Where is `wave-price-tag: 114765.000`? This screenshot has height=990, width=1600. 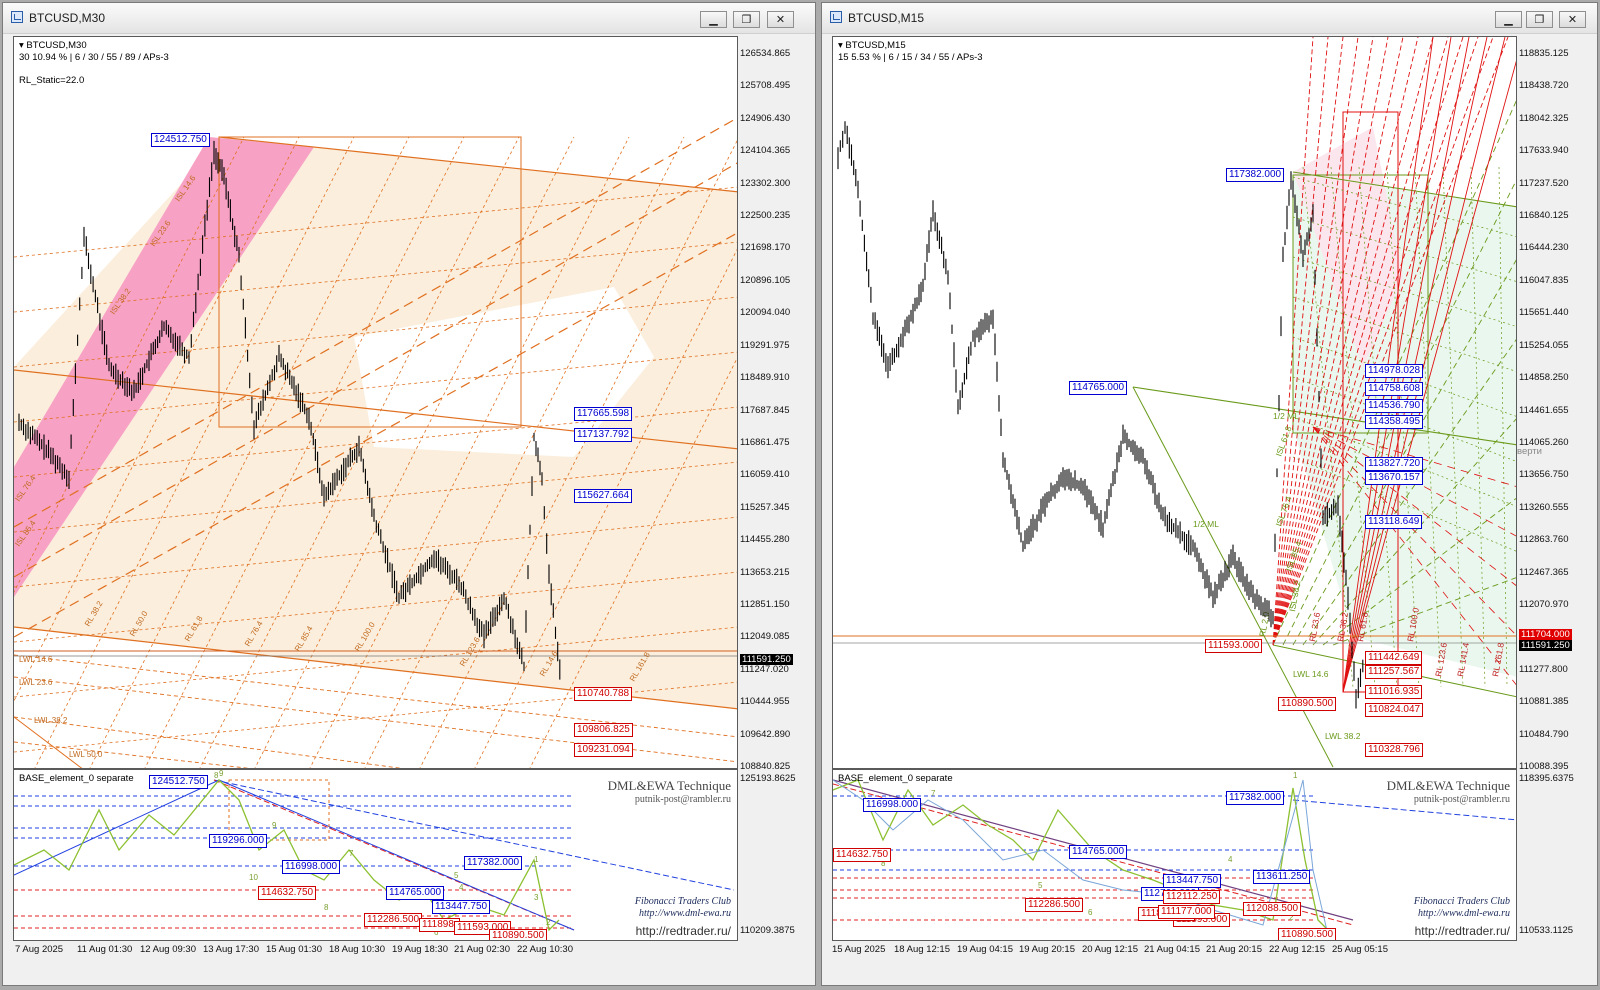
wave-price-tag: 114765.000 is located at coordinates (1098, 852).